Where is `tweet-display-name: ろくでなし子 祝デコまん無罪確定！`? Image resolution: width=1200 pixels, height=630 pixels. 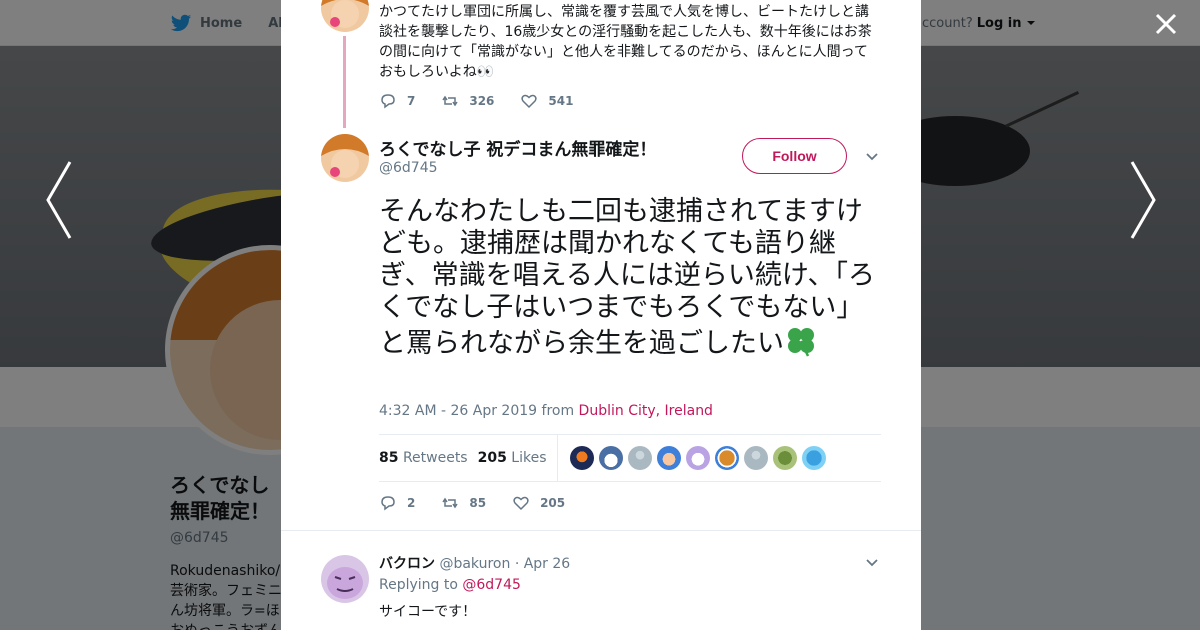
tweet-display-name: ろくでなし子 祝デコまん無罪確定！ is located at coordinates (517, 147).